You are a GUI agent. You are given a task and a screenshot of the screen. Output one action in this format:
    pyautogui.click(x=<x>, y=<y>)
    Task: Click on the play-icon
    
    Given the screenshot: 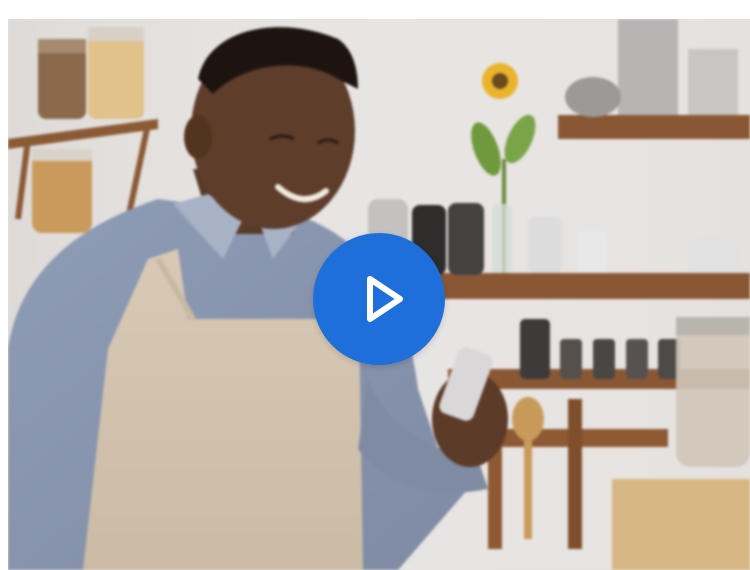 What is the action you would take?
    pyautogui.click(x=385, y=299)
    